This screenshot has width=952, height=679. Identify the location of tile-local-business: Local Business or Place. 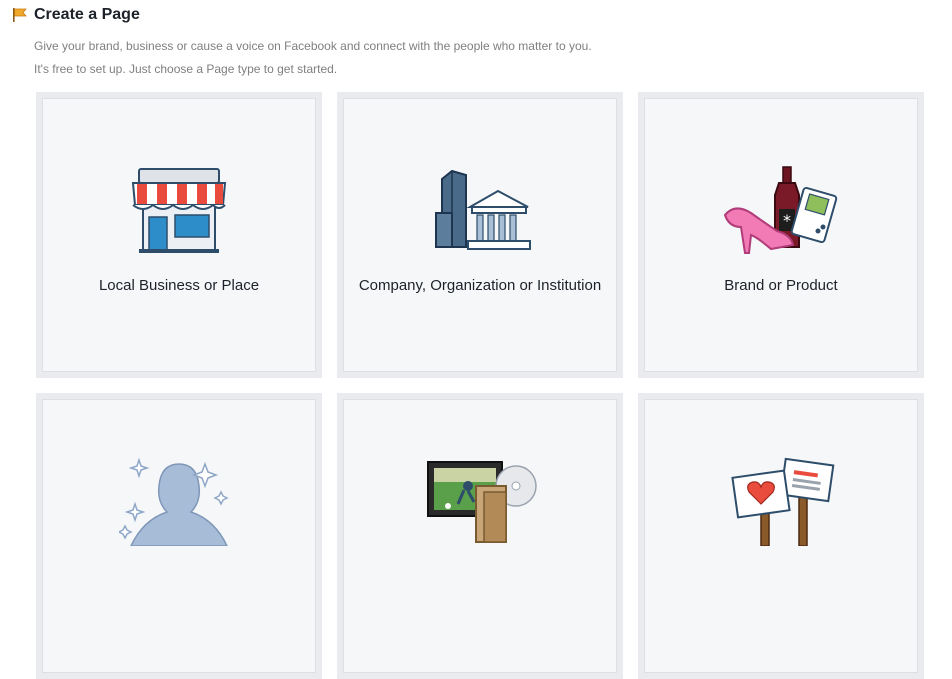
(179, 235).